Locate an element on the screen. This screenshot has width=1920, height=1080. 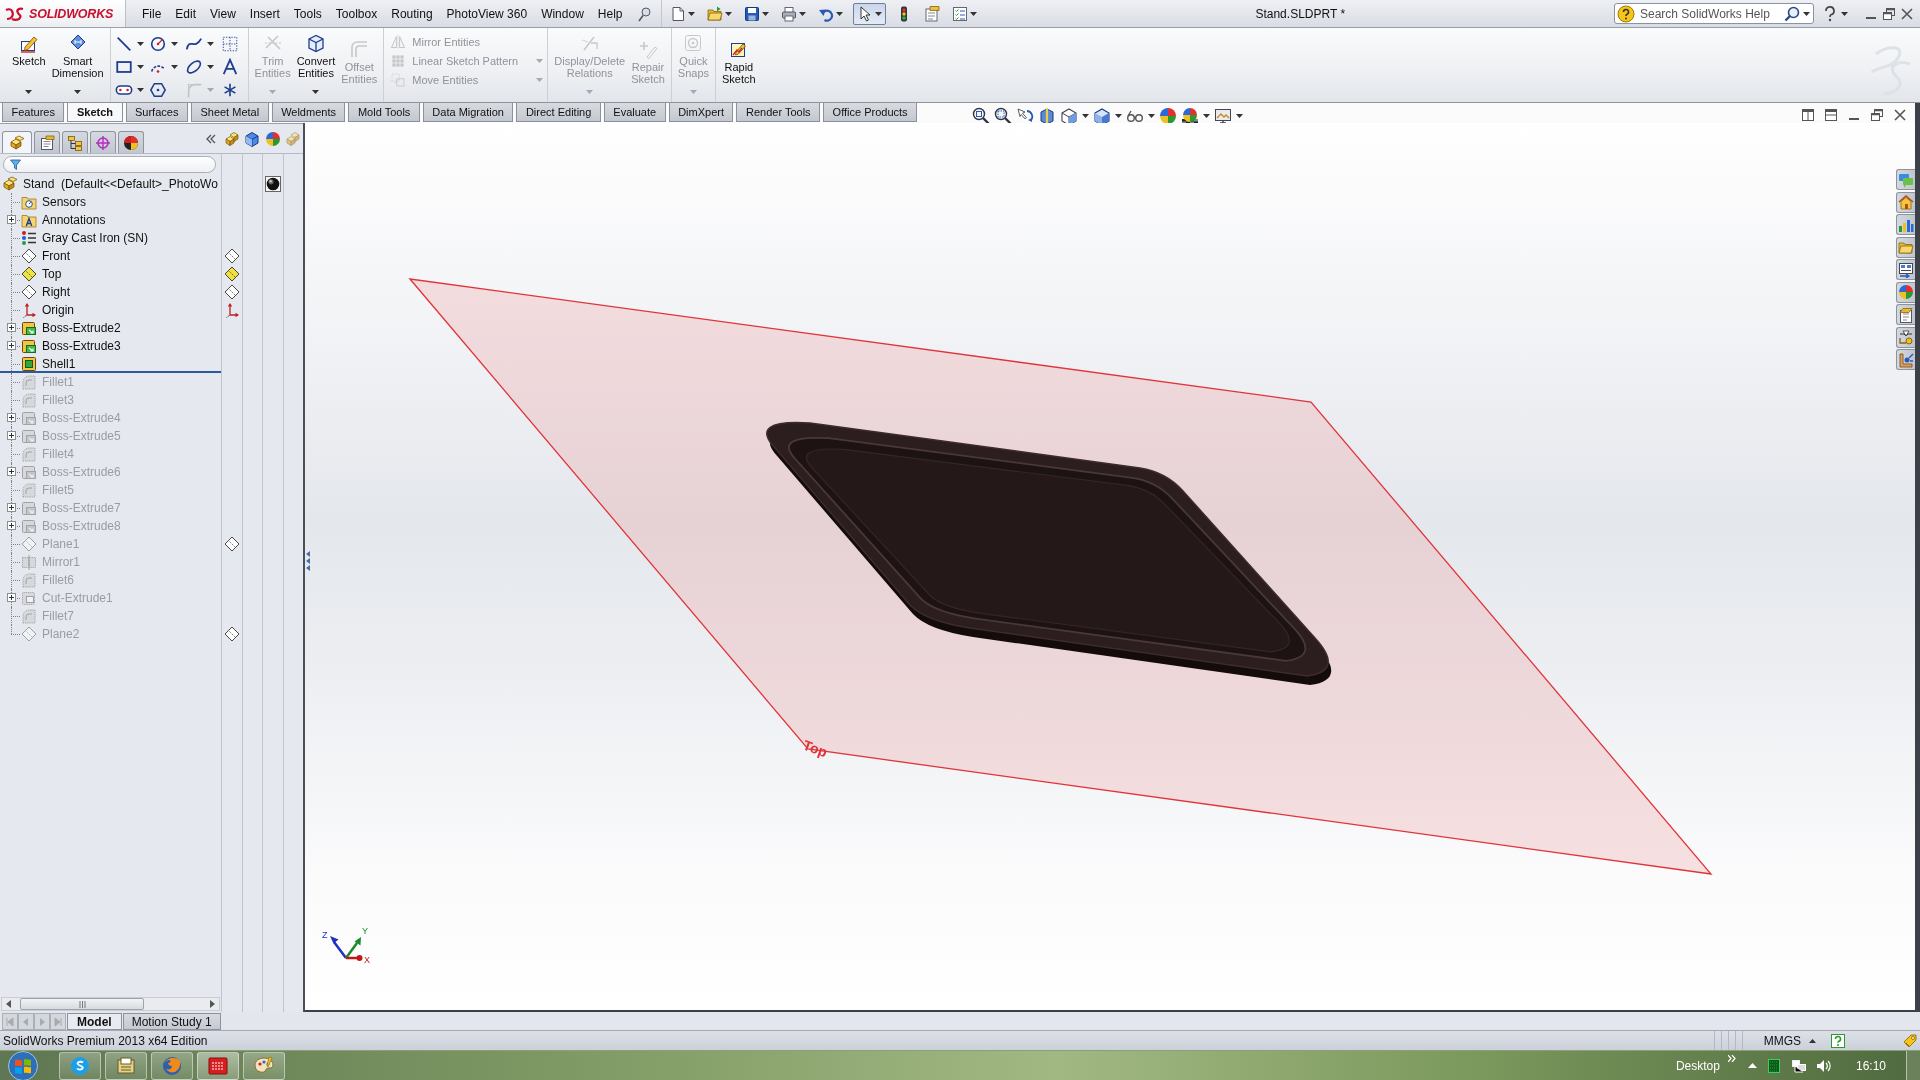
command-tab: Data Migration is located at coordinates (468, 112).